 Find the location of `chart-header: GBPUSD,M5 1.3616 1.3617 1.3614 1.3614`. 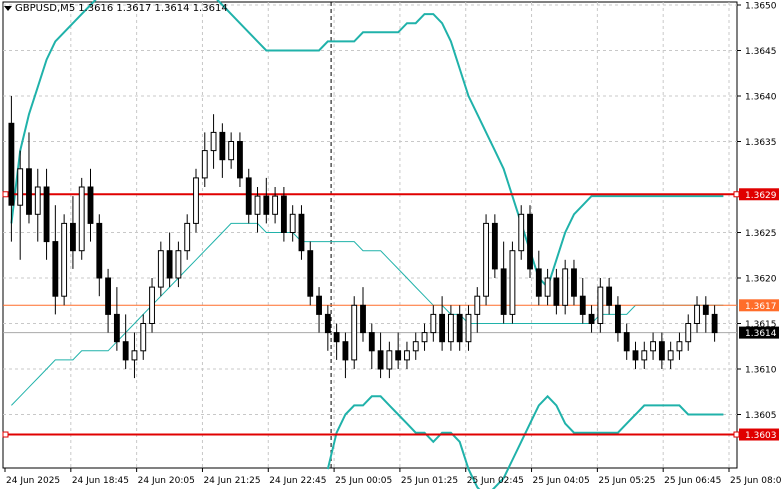

chart-header: GBPUSD,M5 1.3616 1.3617 1.3614 1.3614 is located at coordinates (116, 8).